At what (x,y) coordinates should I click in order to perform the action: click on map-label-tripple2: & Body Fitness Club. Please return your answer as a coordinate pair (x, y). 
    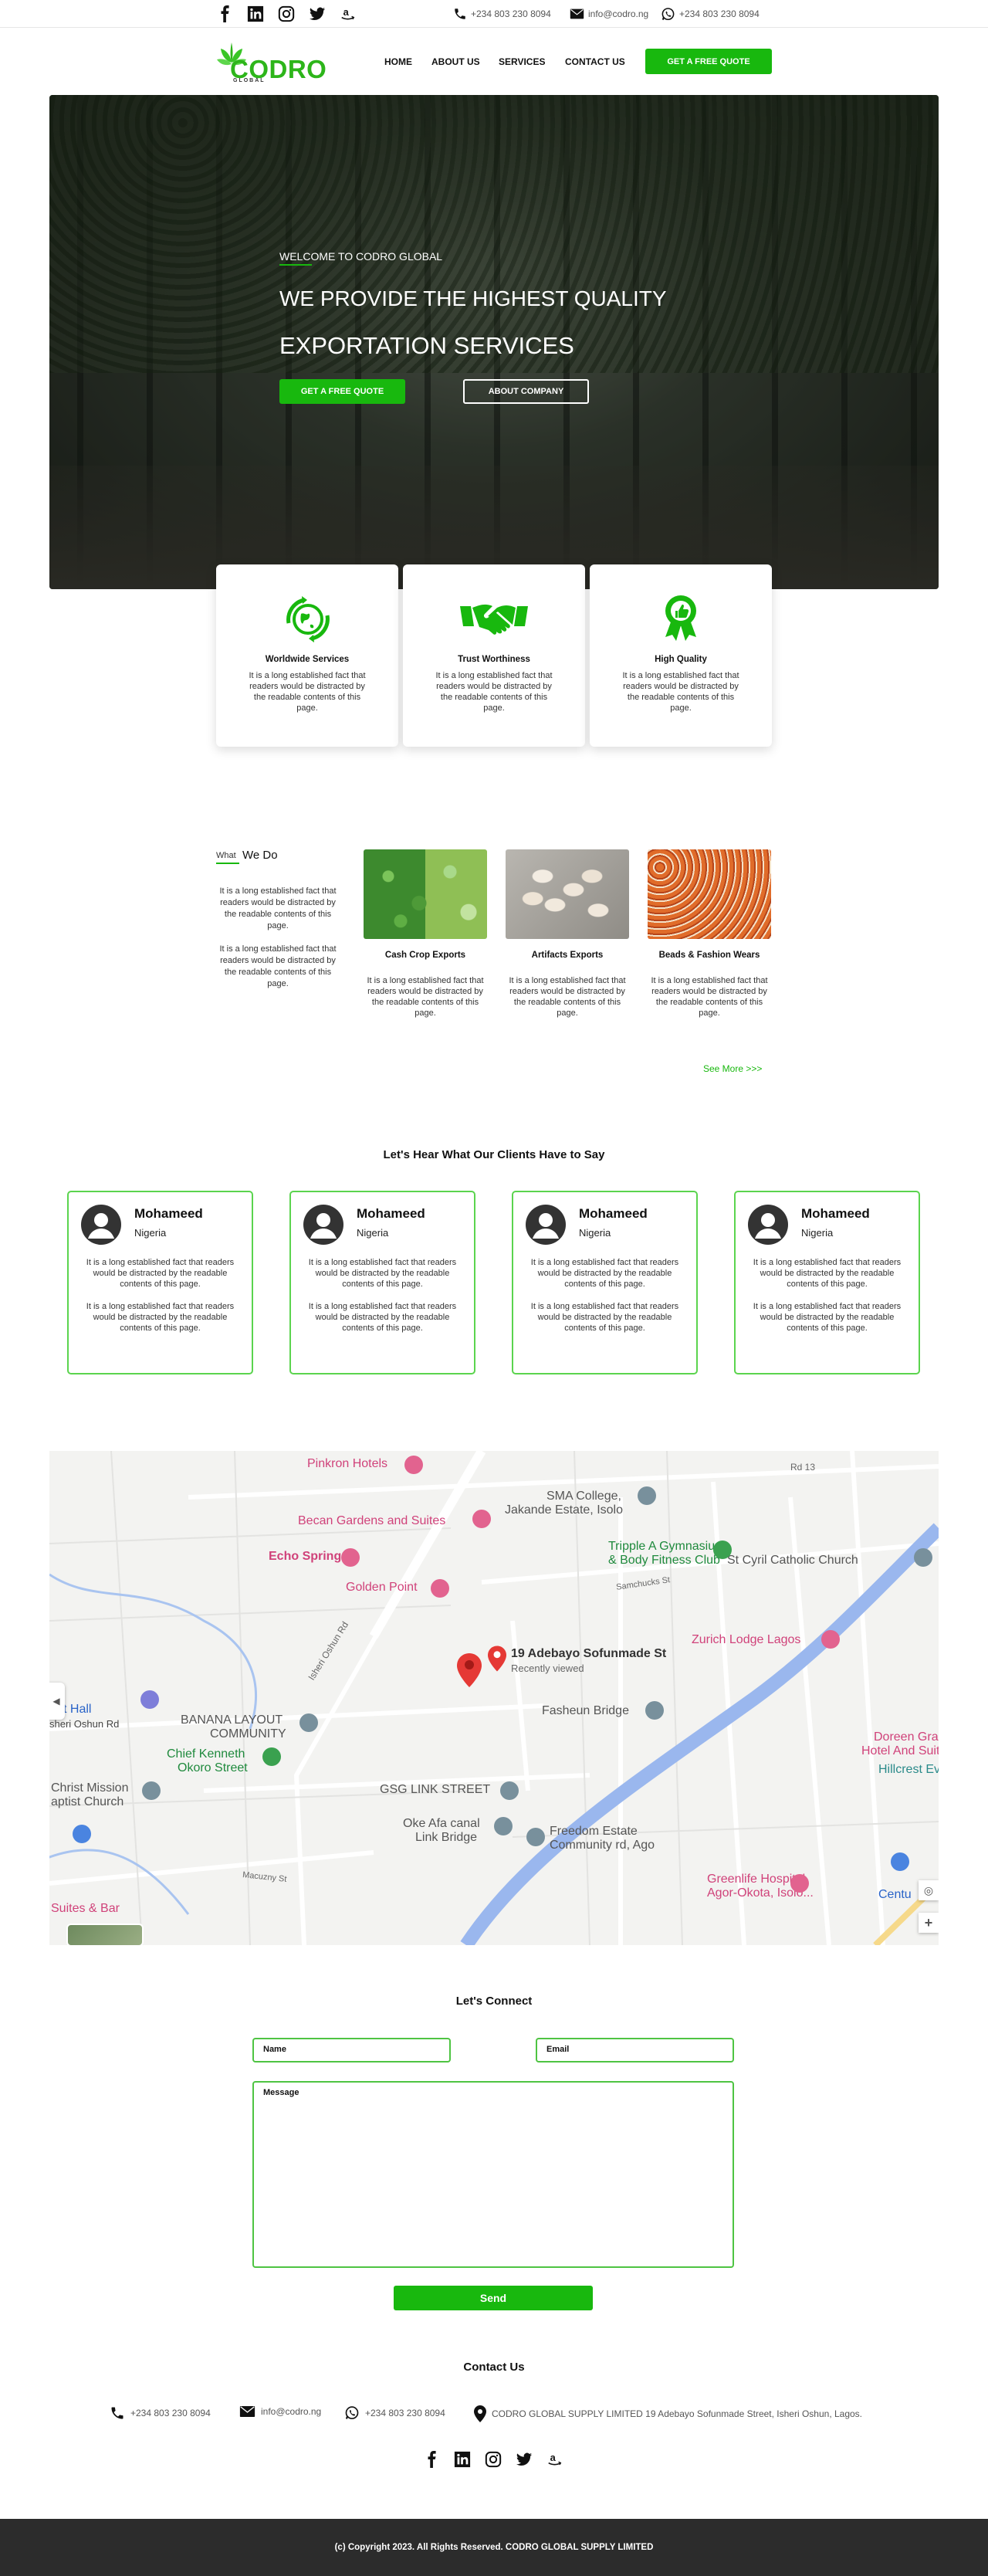
    Looking at the image, I should click on (664, 1561).